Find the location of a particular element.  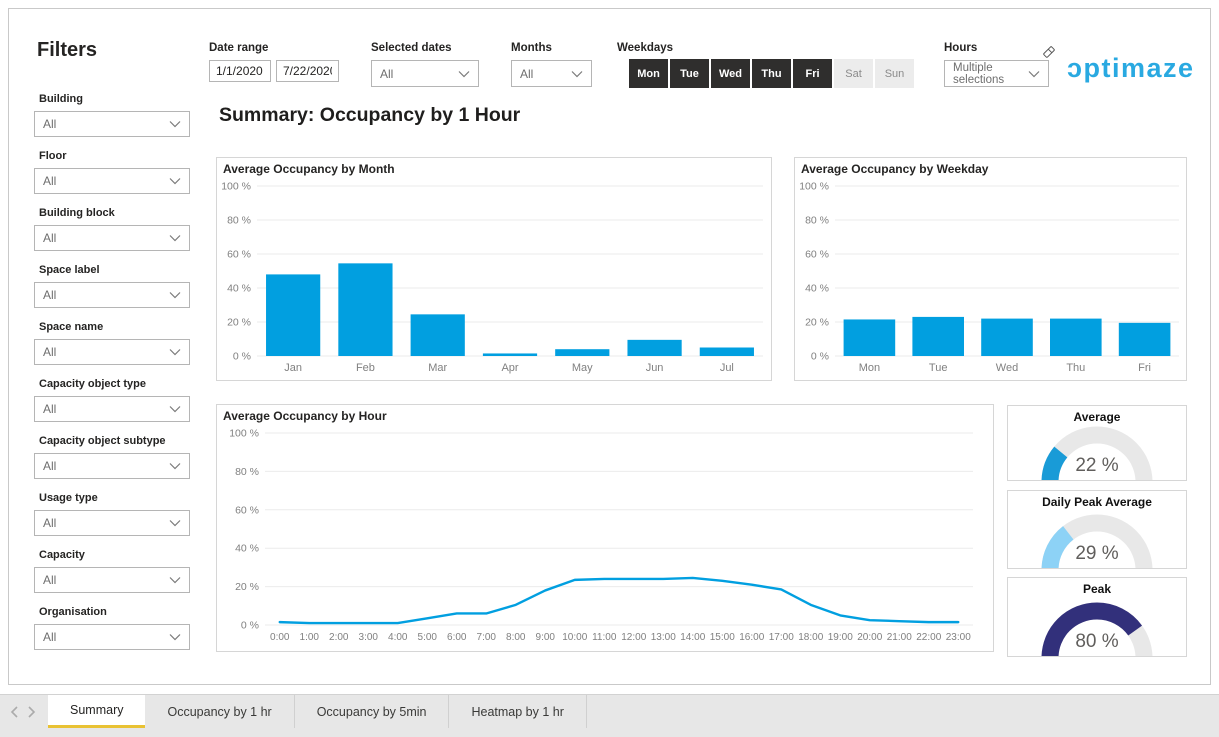

capacity-object-type-dropdown: All is located at coordinates (112, 409).